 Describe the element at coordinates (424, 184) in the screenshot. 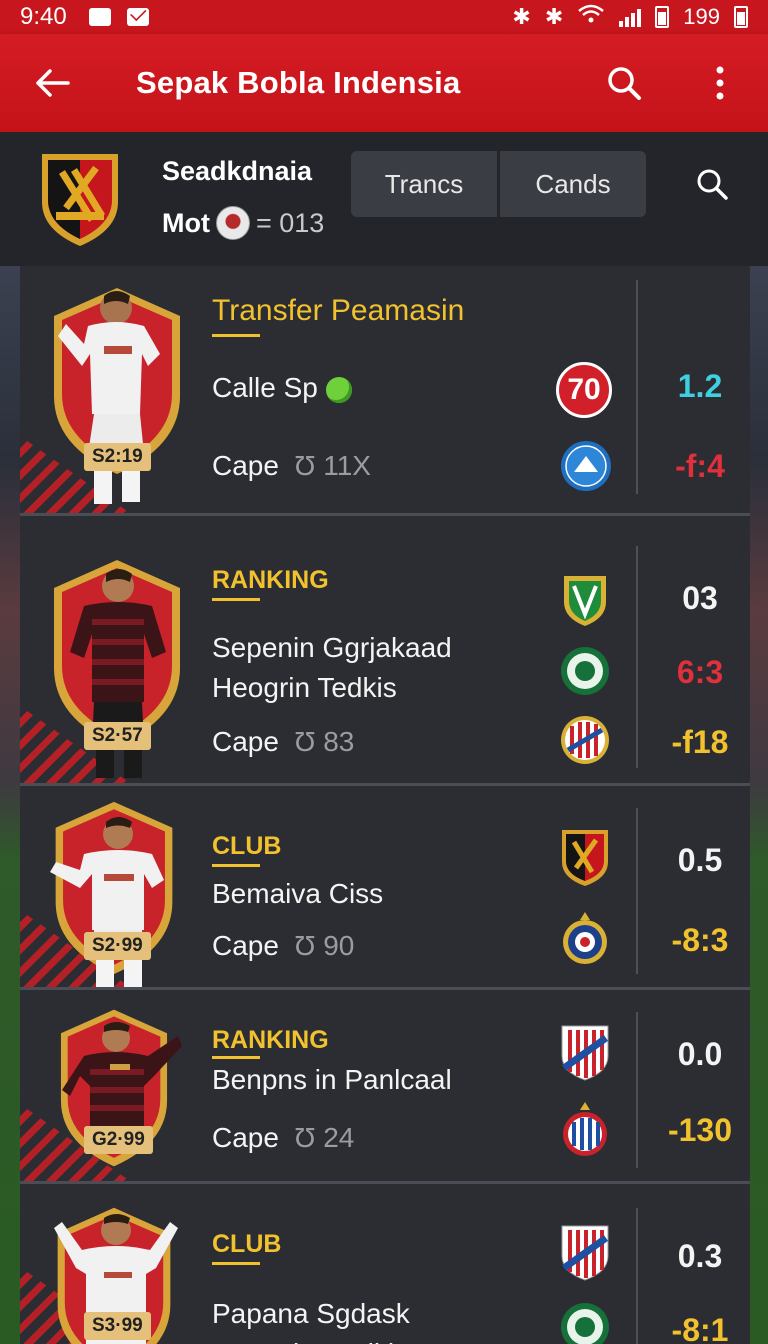

I see `tab-trancs: Trancs` at that location.